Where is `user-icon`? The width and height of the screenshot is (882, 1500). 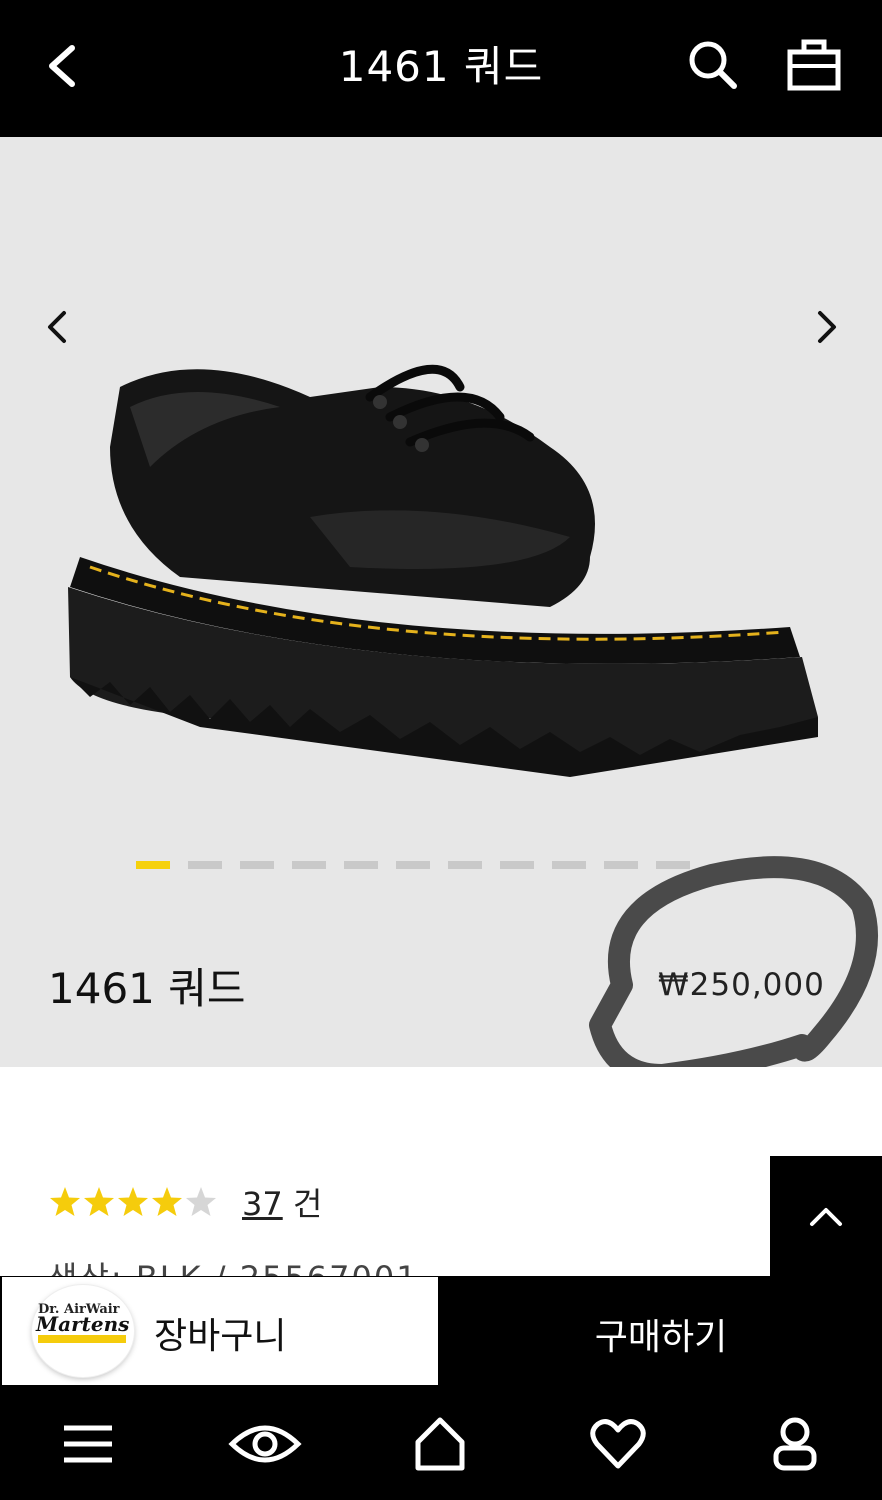 user-icon is located at coordinates (795, 1444).